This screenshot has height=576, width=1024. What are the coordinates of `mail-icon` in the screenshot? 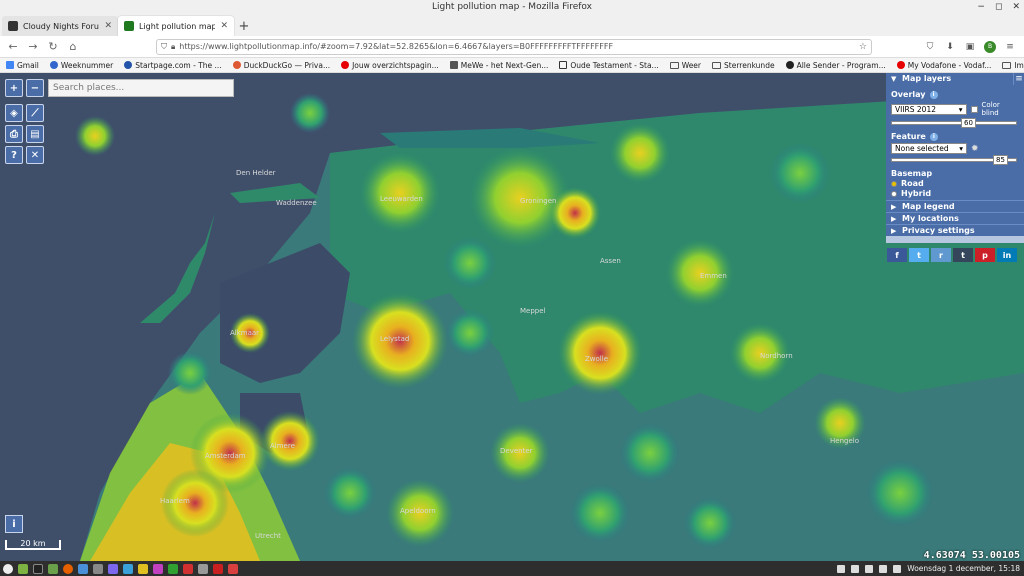 It's located at (83, 568).